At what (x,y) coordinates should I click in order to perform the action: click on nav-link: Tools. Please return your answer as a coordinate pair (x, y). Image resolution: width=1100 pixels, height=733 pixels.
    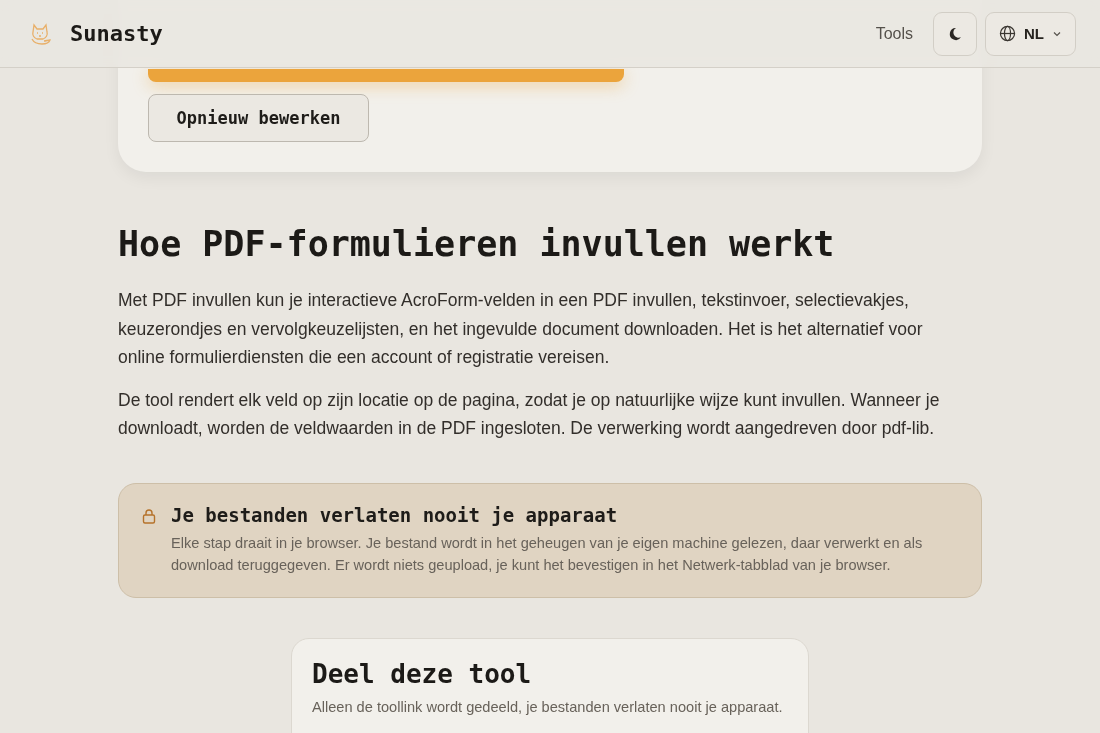
    Looking at the image, I should click on (894, 33).